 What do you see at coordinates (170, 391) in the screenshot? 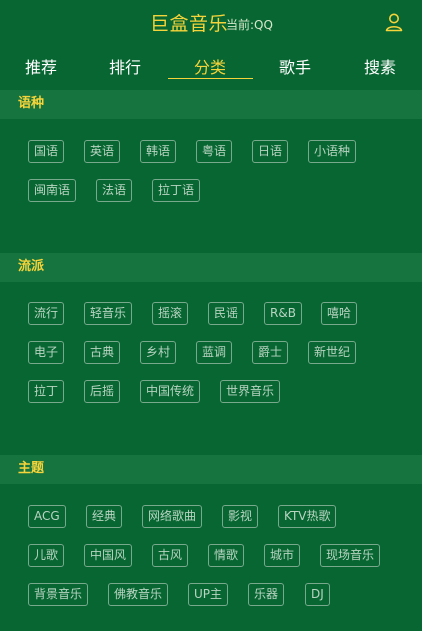
I see `tag-genre: 中国传统` at bounding box center [170, 391].